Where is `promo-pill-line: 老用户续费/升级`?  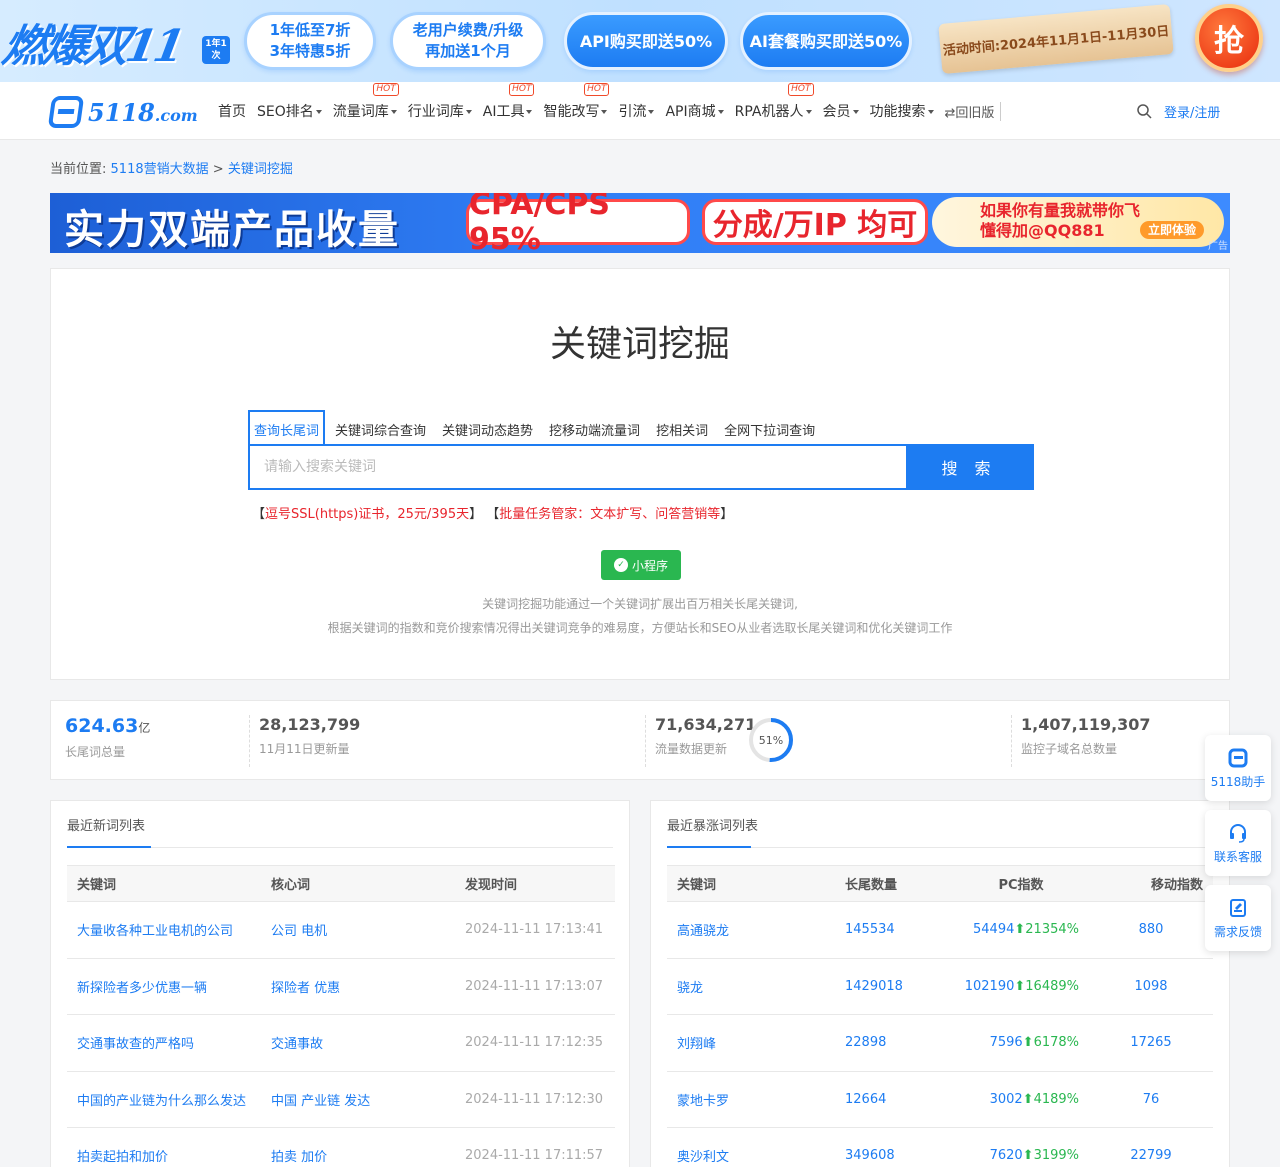
promo-pill-line: 老用户续费/升级 is located at coordinates (468, 30).